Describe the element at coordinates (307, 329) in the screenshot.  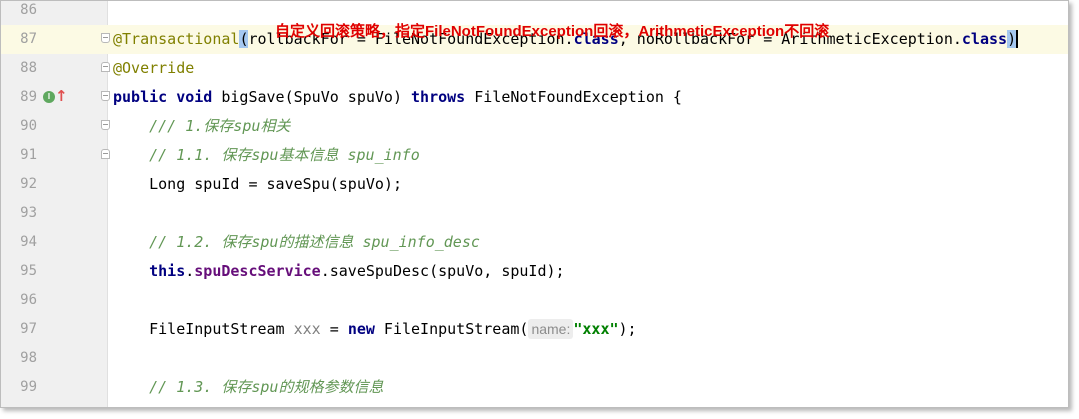
I see `code-token: xxx` at that location.